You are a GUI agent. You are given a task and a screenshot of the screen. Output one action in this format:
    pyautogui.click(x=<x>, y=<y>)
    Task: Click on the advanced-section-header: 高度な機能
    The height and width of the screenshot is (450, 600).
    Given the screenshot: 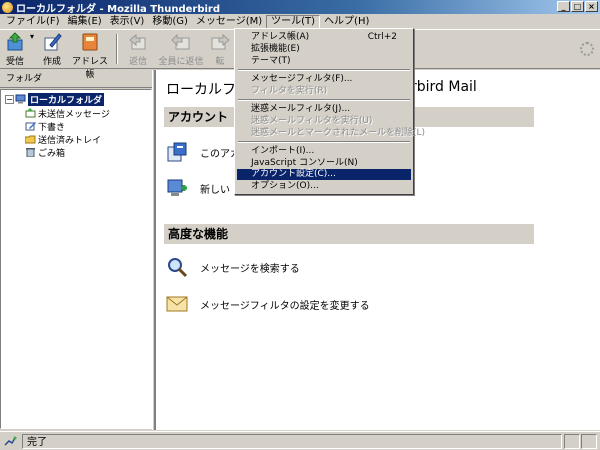 What is the action you would take?
    pyautogui.click(x=349, y=234)
    